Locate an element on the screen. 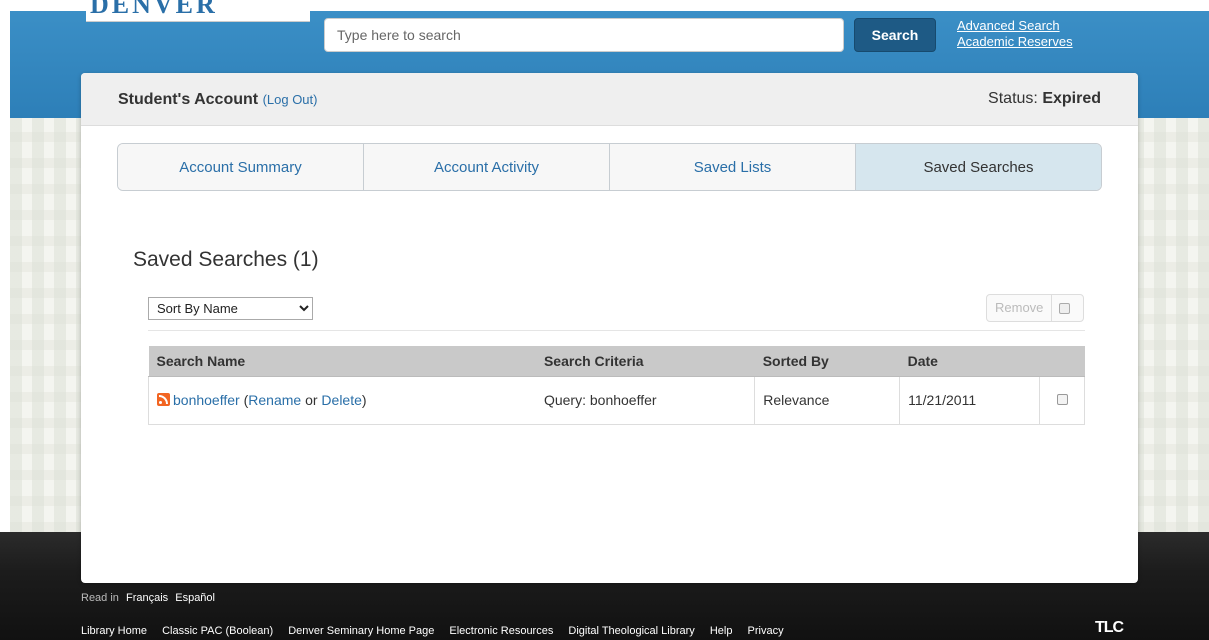 Image resolution: width=1209 pixels, height=640 pixels. account-name: Student's Account is located at coordinates (188, 99).